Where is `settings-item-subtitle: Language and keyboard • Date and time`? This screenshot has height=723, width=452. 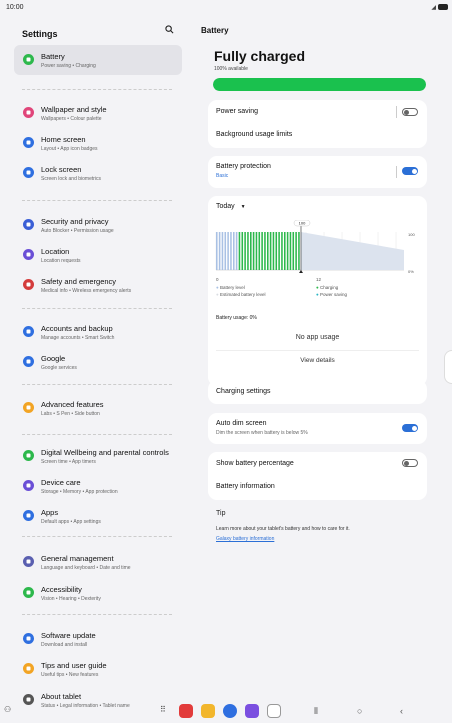
settings-item-subtitle: Language and keyboard • Date and time is located at coordinates (86, 568).